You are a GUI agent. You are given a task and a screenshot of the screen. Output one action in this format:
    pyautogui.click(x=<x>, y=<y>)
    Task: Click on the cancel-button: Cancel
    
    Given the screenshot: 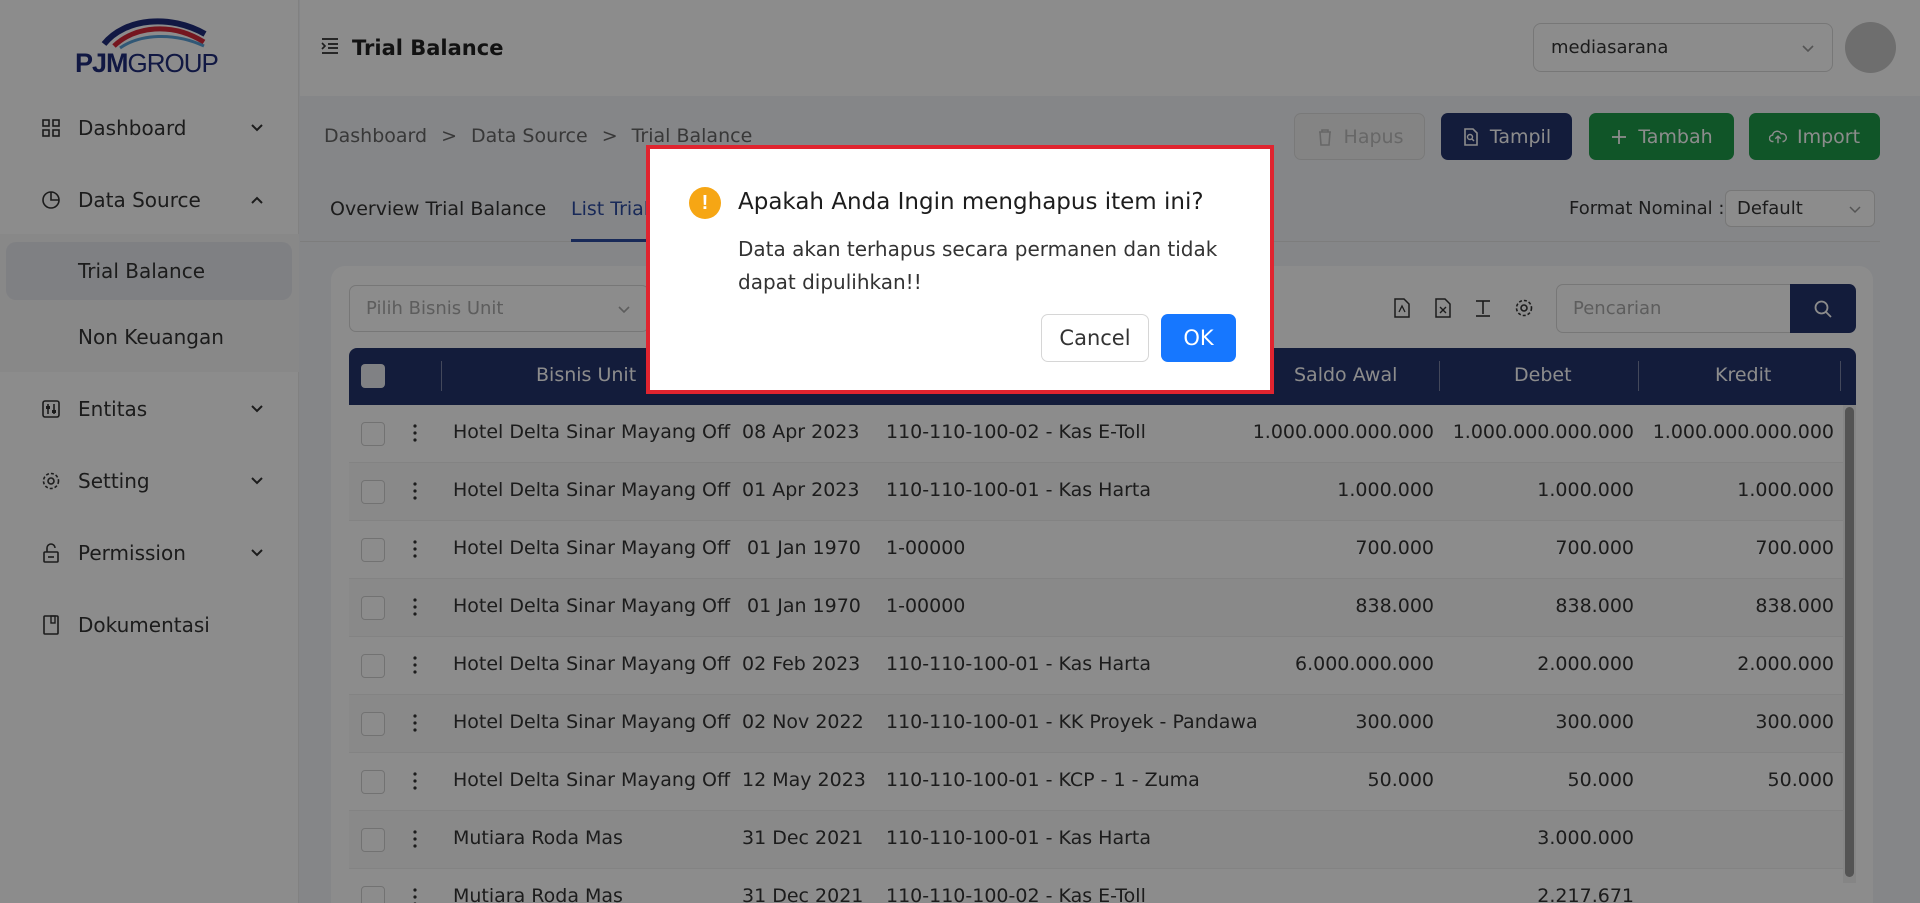 What is the action you would take?
    pyautogui.click(x=1095, y=338)
    